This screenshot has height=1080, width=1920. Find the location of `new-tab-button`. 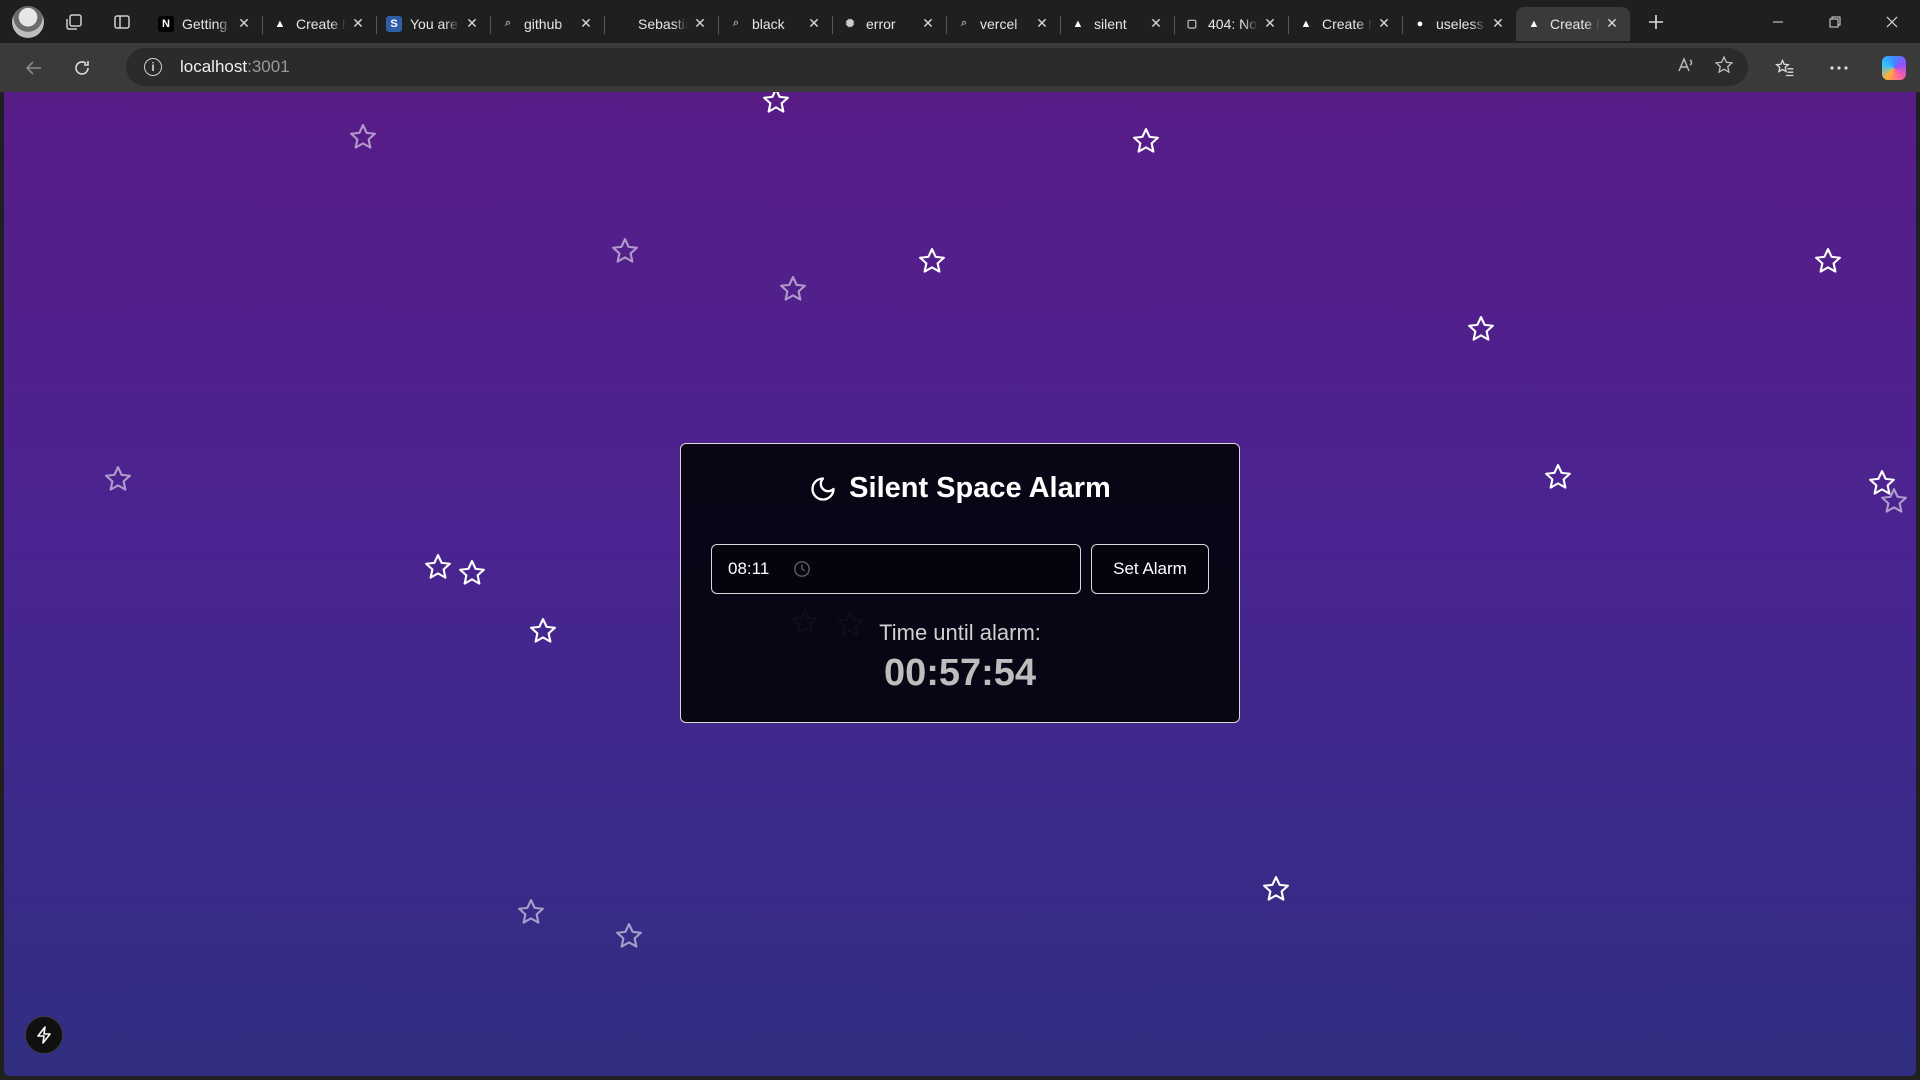

new-tab-button is located at coordinates (1656, 22).